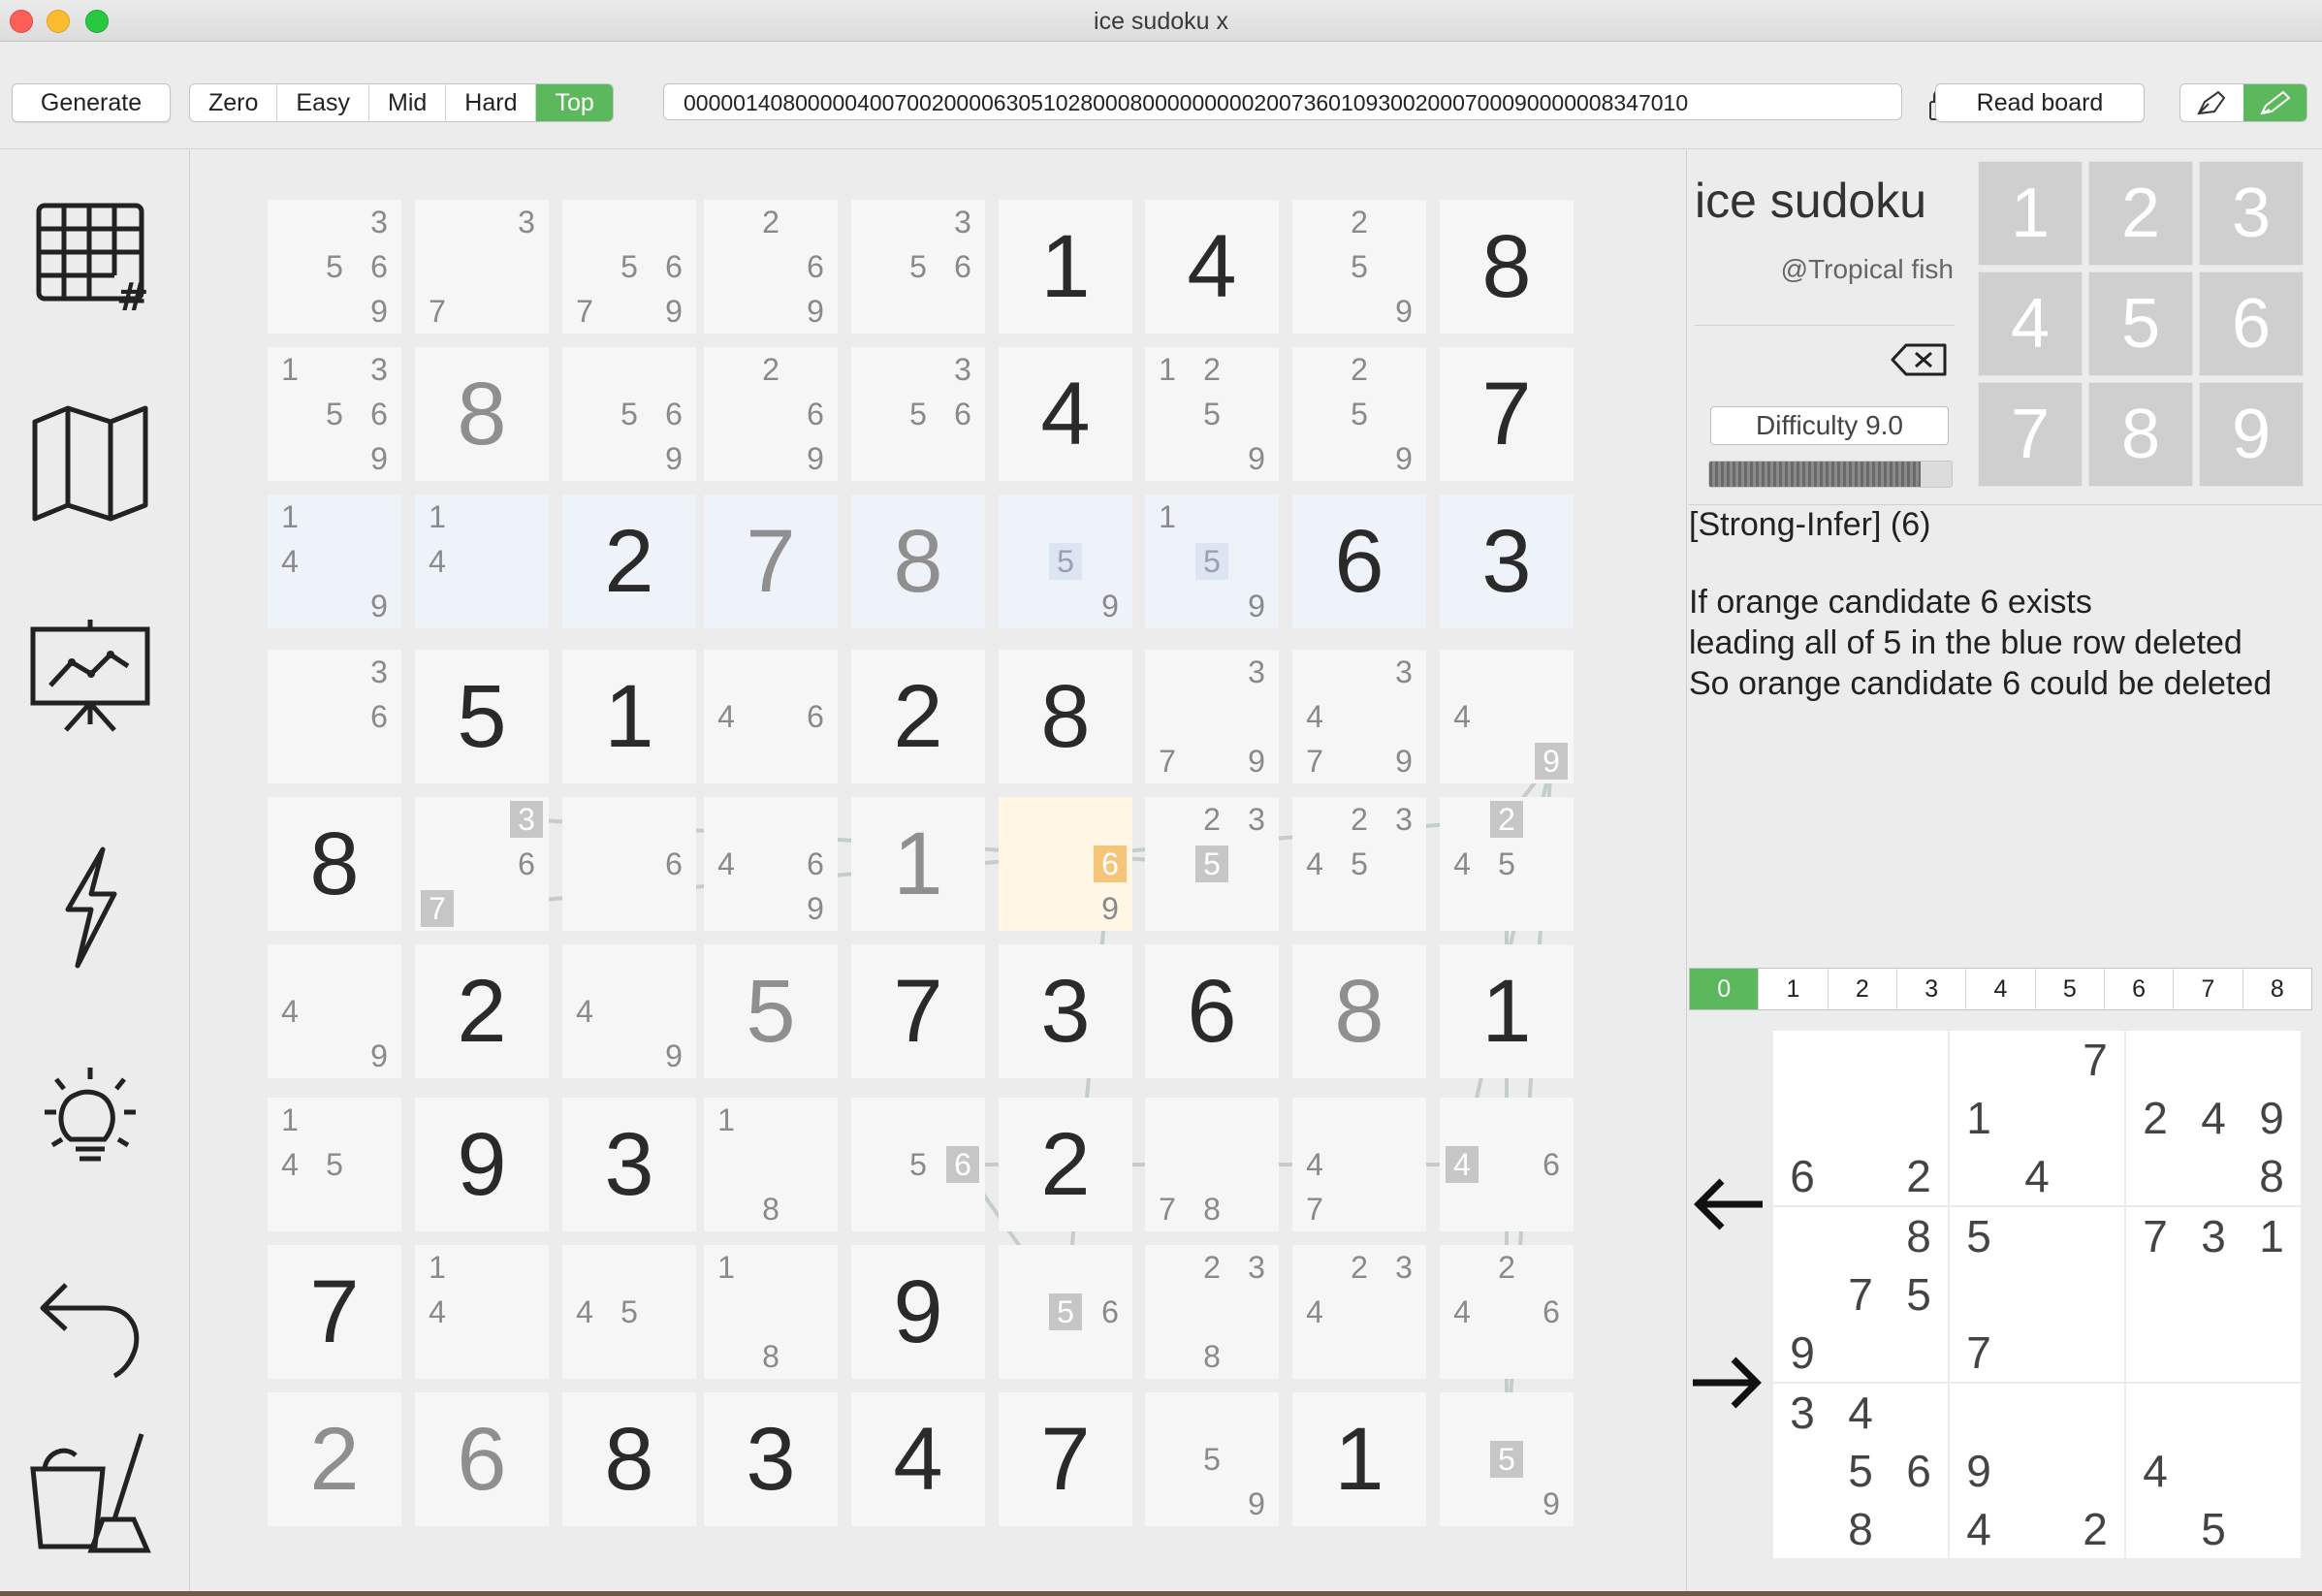  Describe the element at coordinates (2277, 989) in the screenshot. I see `step-tab-8: 8` at that location.